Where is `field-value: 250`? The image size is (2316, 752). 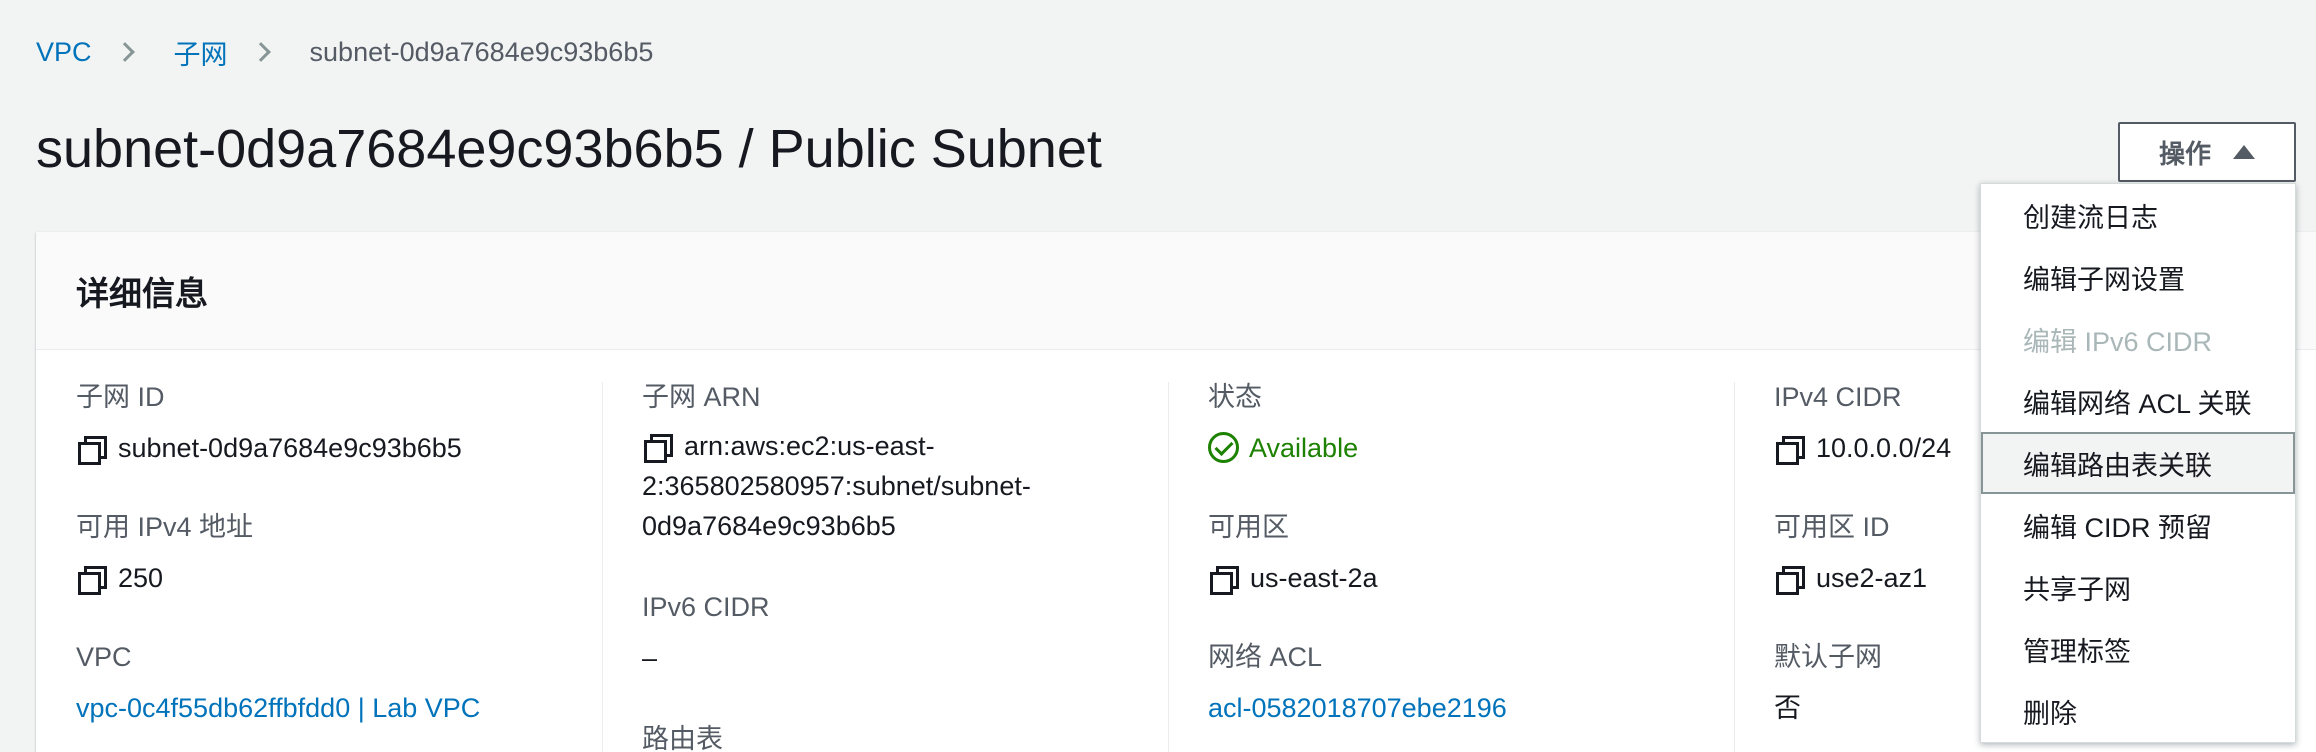
field-value: 250 is located at coordinates (164, 578).